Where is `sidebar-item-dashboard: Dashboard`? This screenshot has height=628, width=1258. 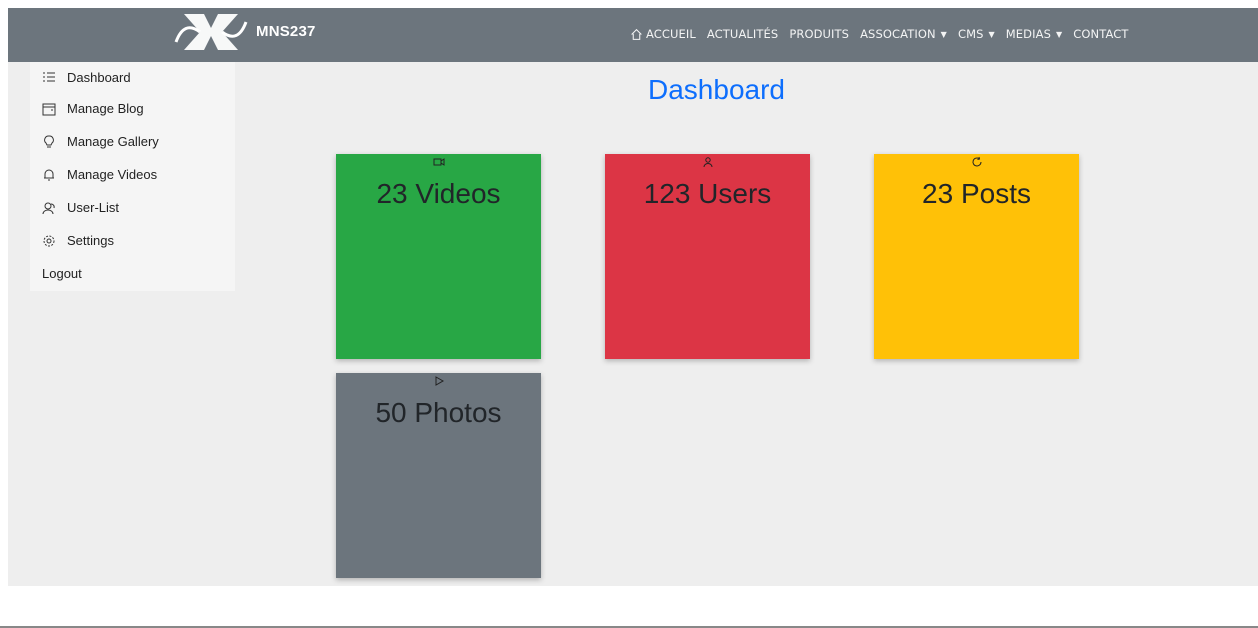
sidebar-item-dashboard: Dashboard is located at coordinates (132, 77).